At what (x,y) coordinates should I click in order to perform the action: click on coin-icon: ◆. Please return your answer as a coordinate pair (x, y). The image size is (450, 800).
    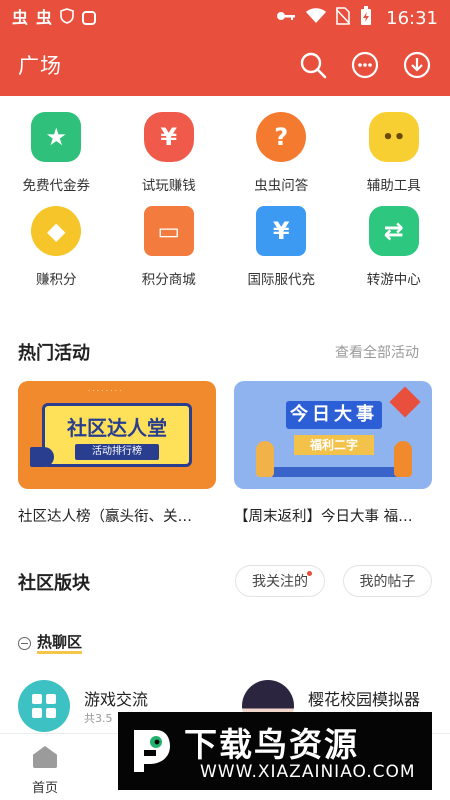
    Looking at the image, I should click on (56, 231).